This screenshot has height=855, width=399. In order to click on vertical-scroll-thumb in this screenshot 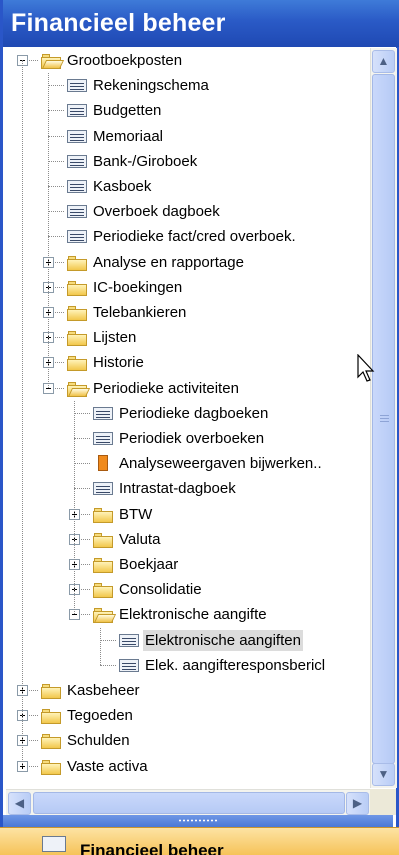, I will do `click(383, 419)`.